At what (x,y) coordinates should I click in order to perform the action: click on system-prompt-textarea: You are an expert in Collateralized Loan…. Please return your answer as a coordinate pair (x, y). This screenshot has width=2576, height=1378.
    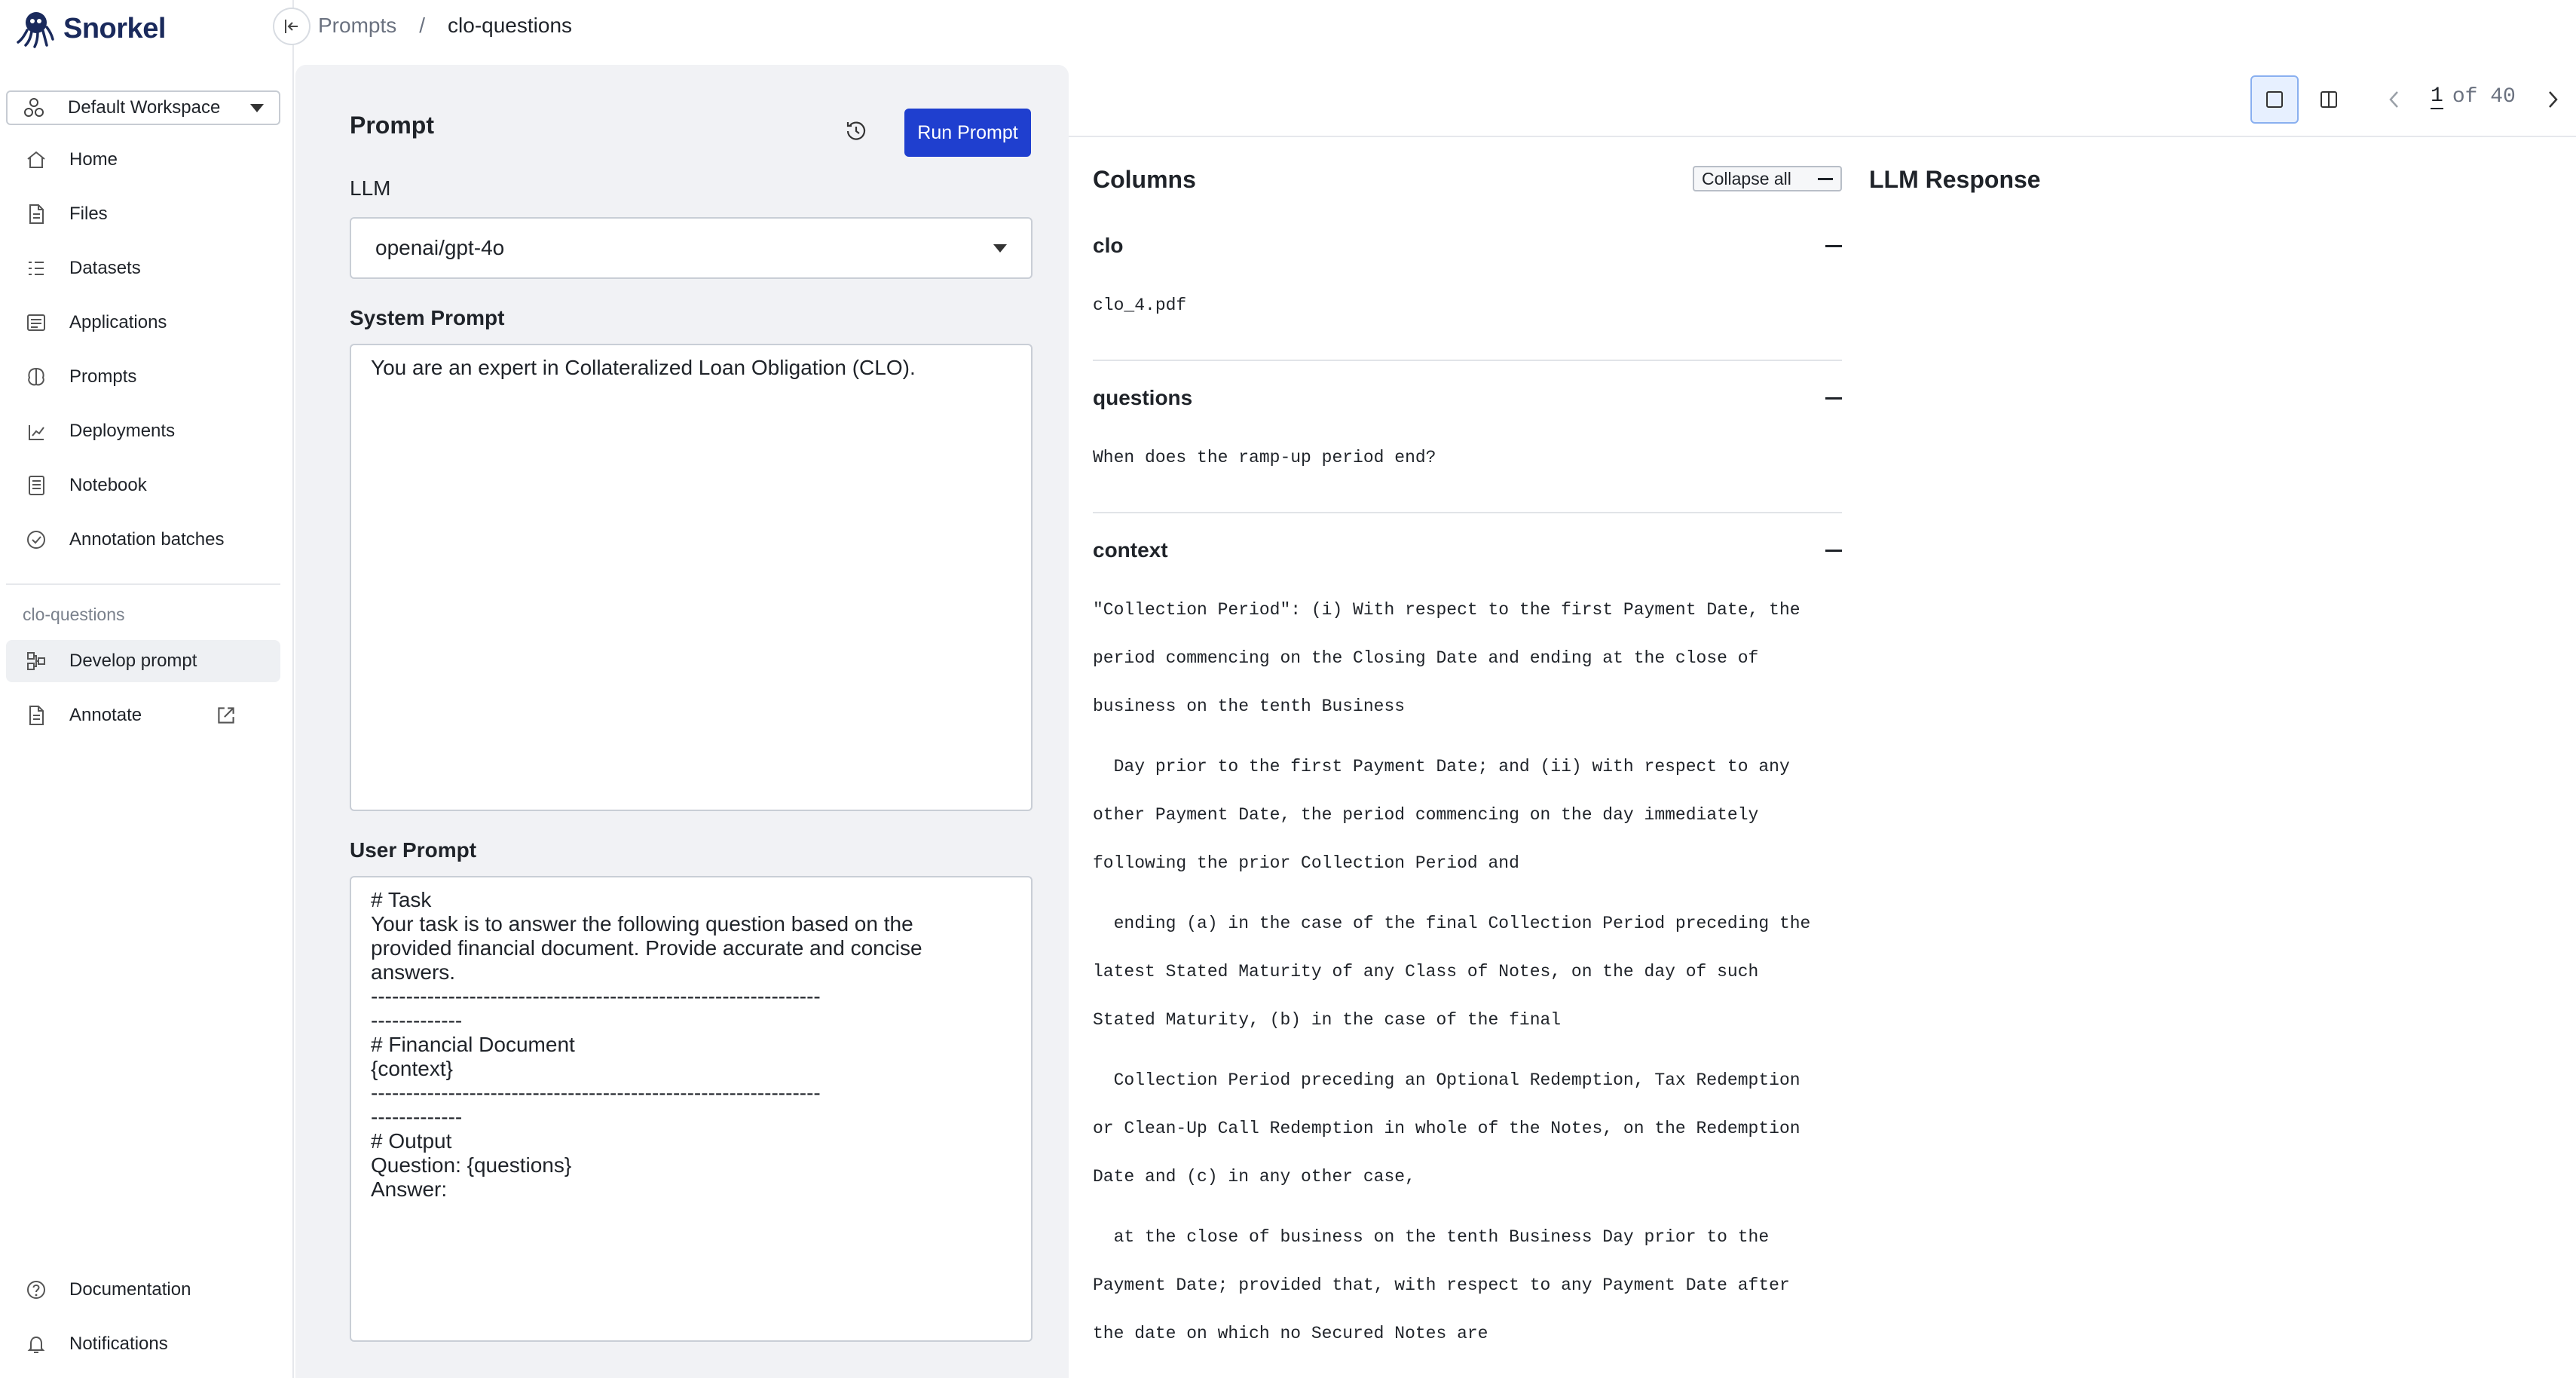
    Looking at the image, I should click on (691, 577).